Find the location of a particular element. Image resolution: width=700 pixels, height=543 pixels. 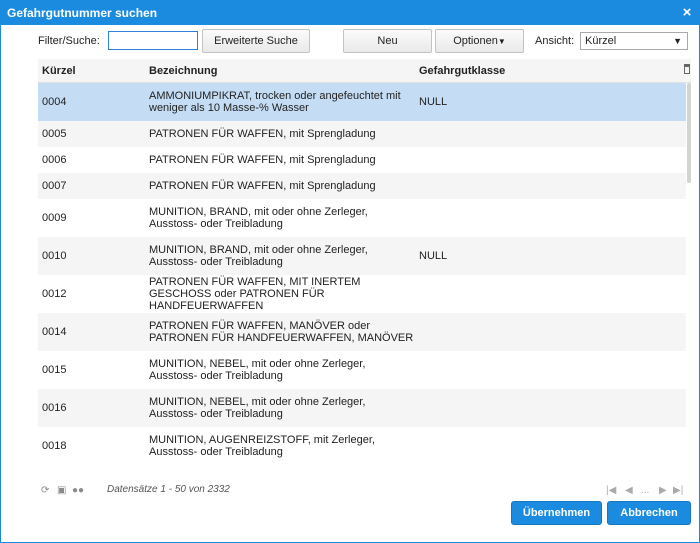

prev-page-icon: ◀ is located at coordinates (629, 490).